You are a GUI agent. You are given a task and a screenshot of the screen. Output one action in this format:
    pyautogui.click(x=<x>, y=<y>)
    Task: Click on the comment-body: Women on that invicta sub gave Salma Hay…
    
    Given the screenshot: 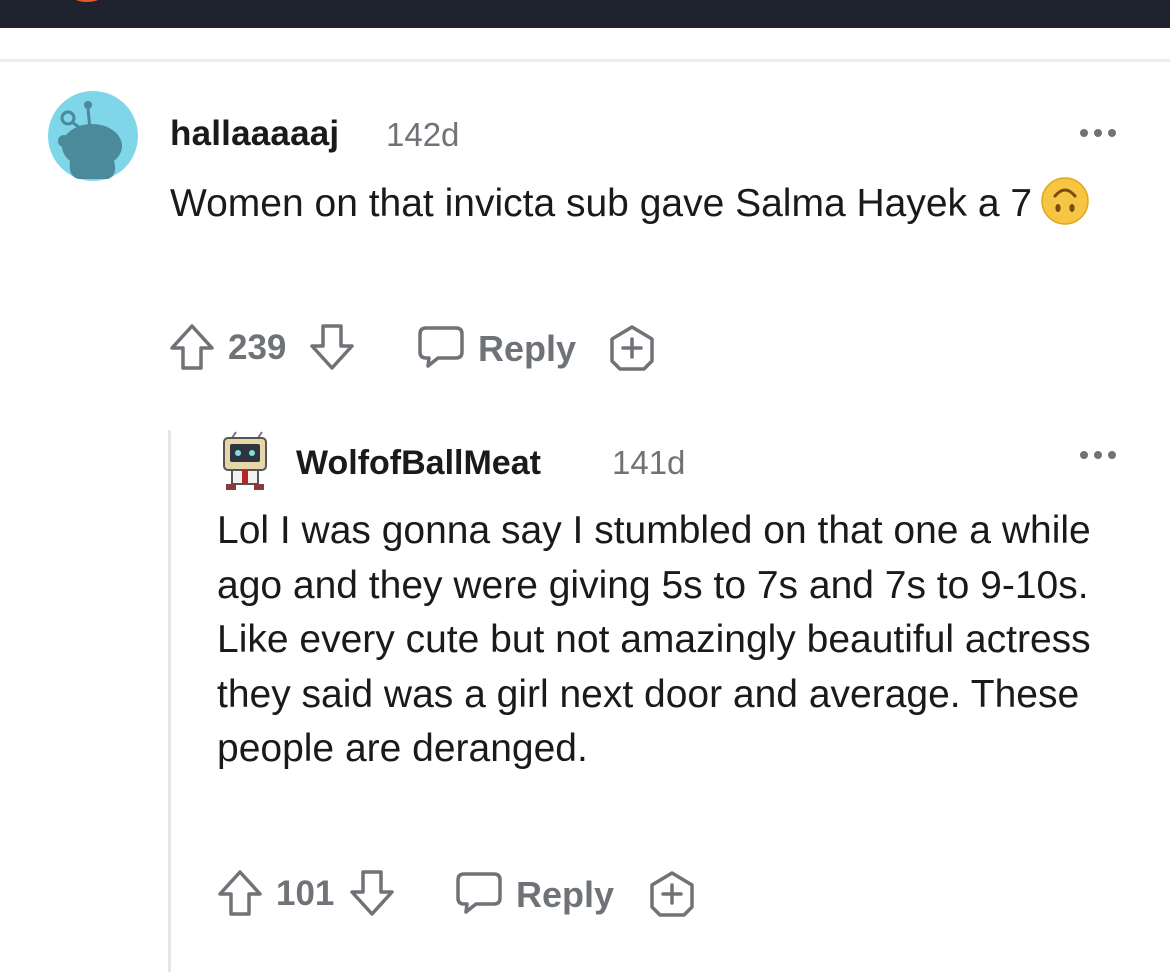 What is the action you would take?
    pyautogui.click(x=650, y=203)
    